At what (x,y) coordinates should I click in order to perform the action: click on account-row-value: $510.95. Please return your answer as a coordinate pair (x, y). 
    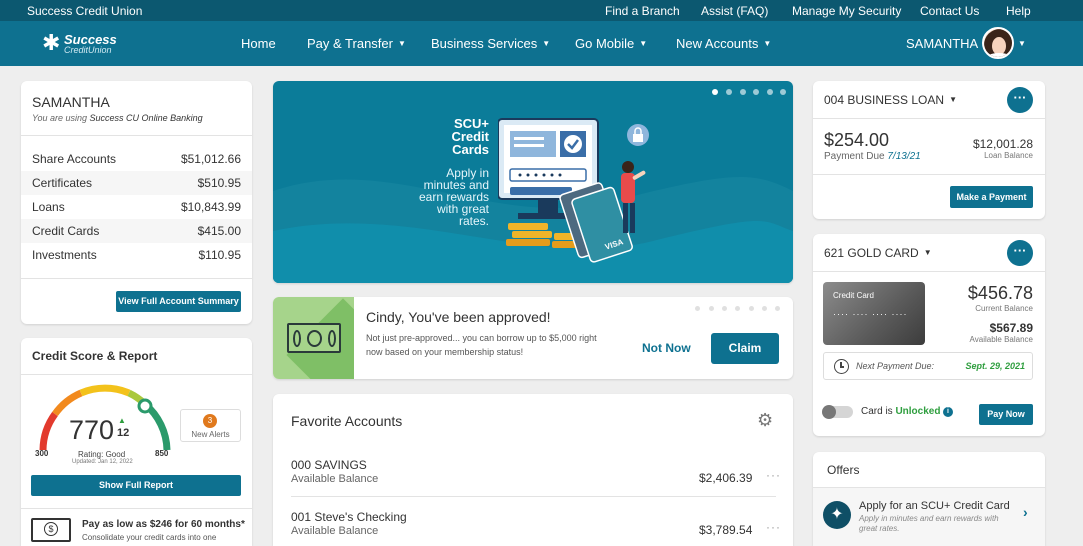
    Looking at the image, I should click on (219, 183).